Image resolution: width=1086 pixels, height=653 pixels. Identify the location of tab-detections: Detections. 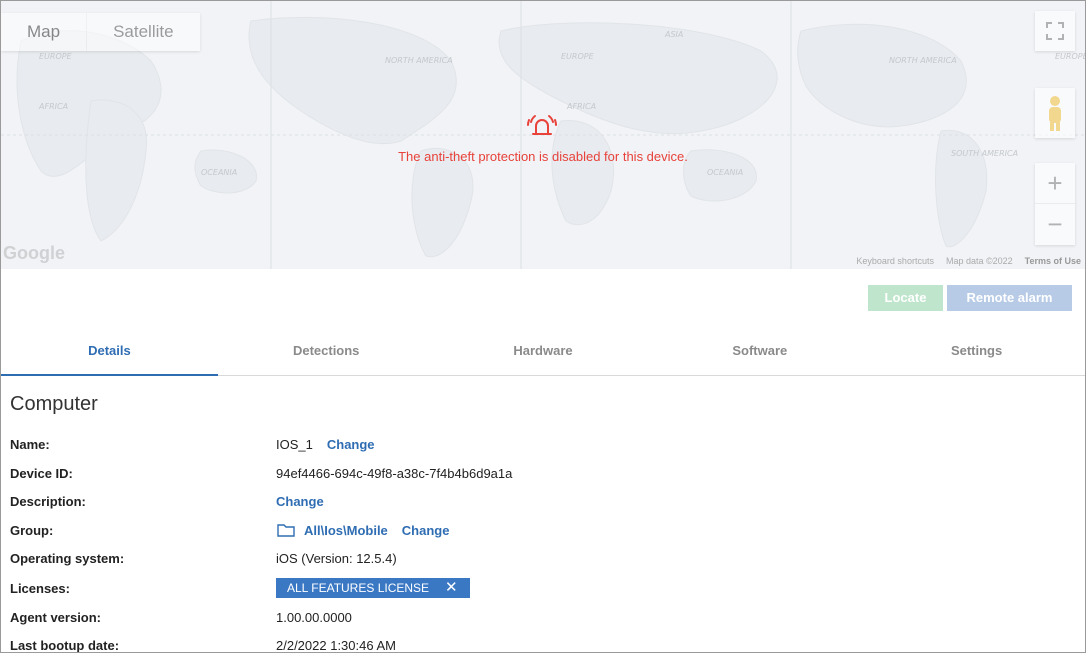
(326, 353).